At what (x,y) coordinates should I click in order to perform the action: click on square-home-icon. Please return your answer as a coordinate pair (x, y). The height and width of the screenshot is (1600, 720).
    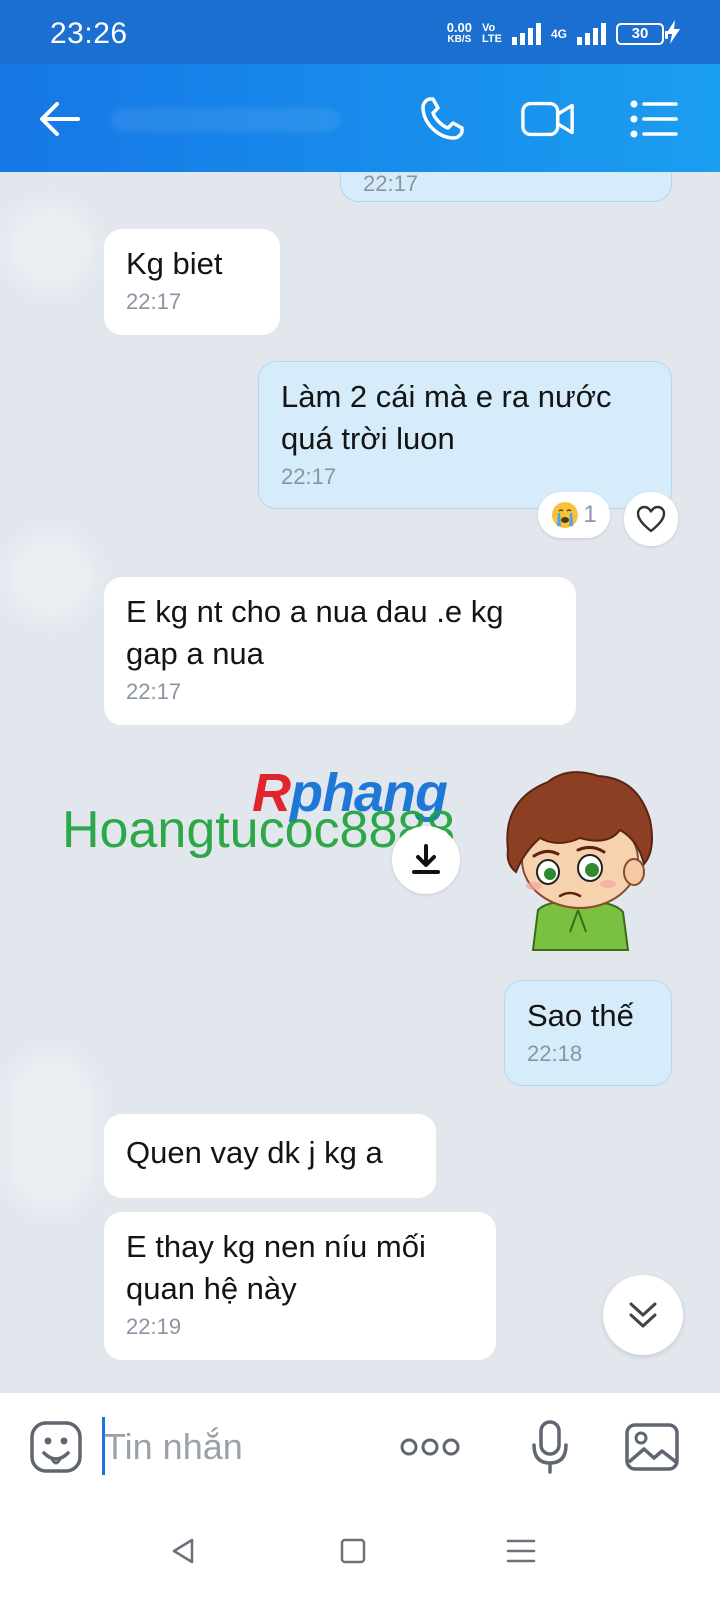
    Looking at the image, I should click on (353, 1551).